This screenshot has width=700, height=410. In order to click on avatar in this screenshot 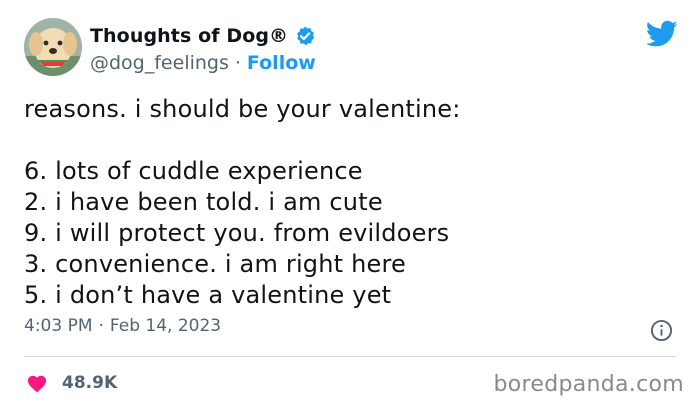, I will do `click(53, 47)`.